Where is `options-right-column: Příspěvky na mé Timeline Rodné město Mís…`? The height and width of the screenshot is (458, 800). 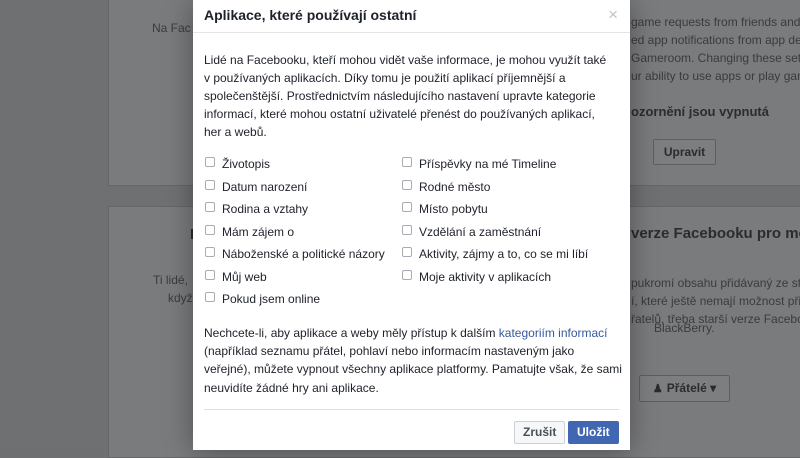
options-right-column: Příspěvky na mé Timeline Rodné město Mís… is located at coordinates (495, 220).